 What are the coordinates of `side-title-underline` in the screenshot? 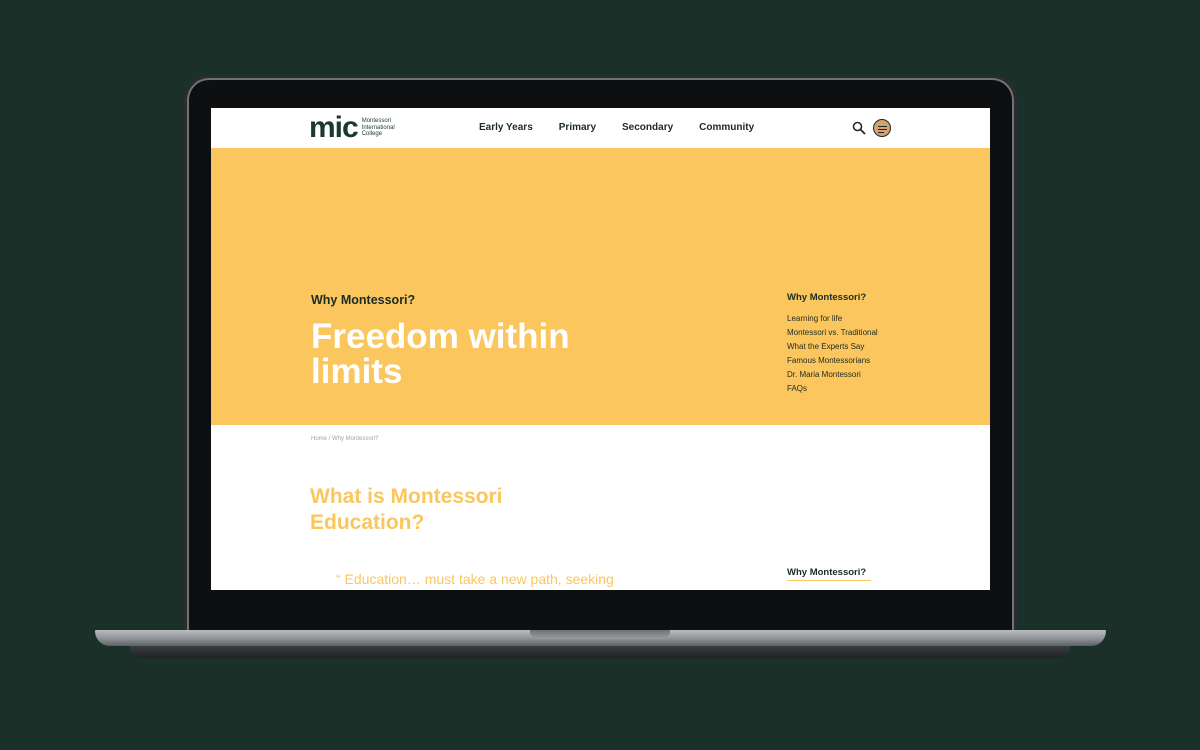 It's located at (829, 580).